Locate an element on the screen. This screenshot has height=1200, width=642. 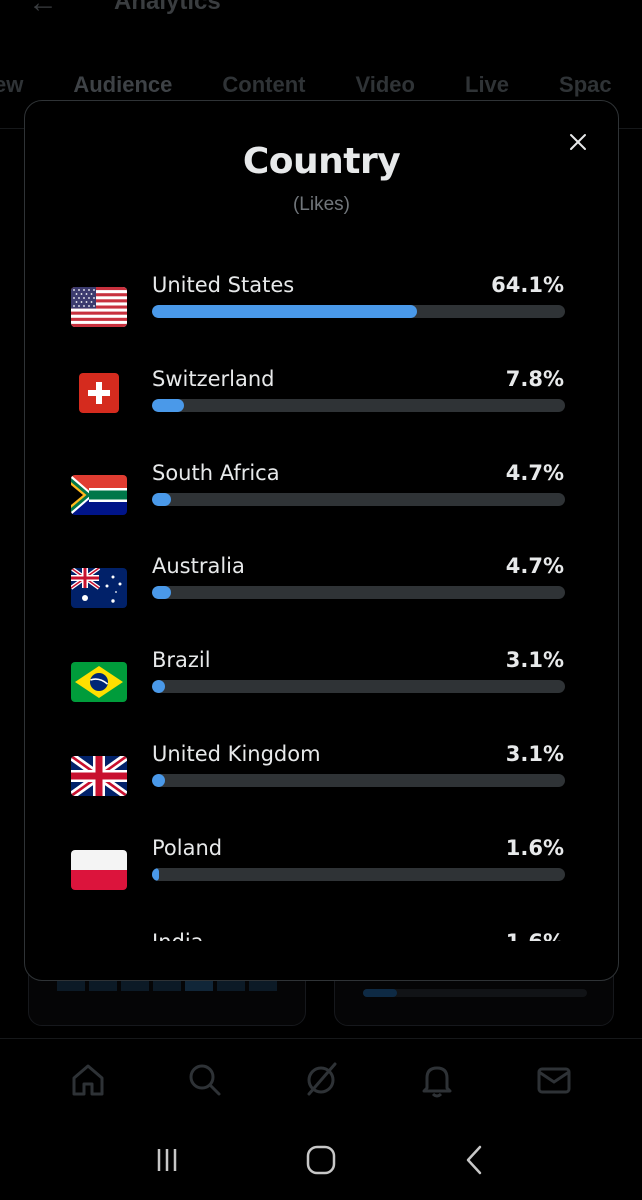
us-flag-icon is located at coordinates (99, 307).